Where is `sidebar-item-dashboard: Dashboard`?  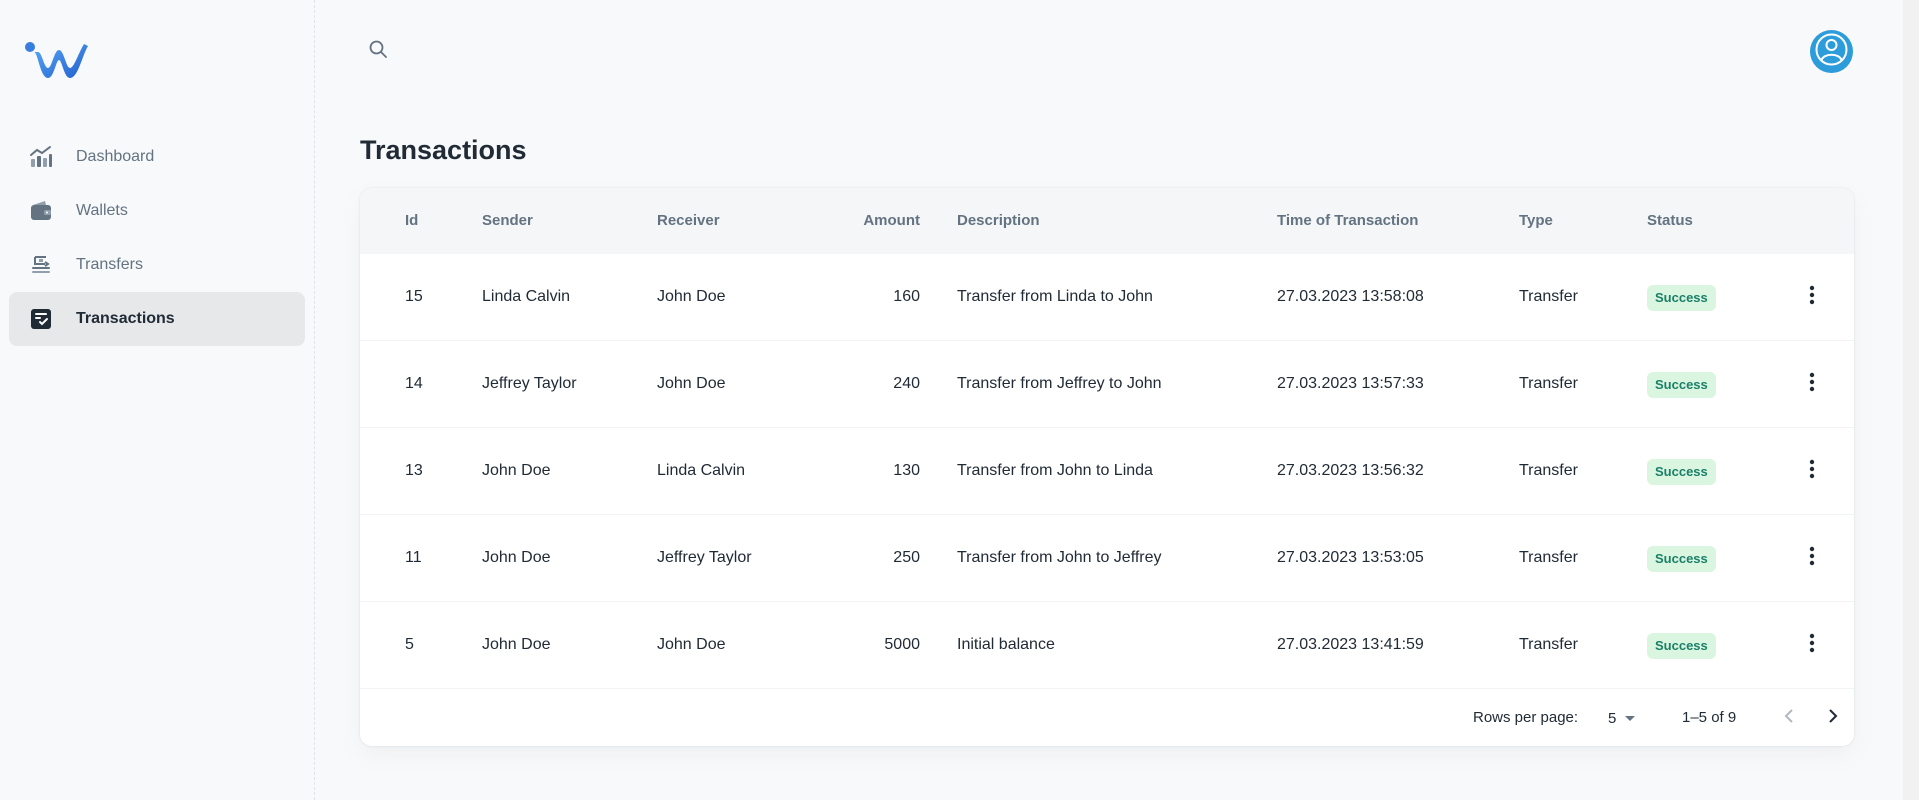 sidebar-item-dashboard: Dashboard is located at coordinates (157, 157).